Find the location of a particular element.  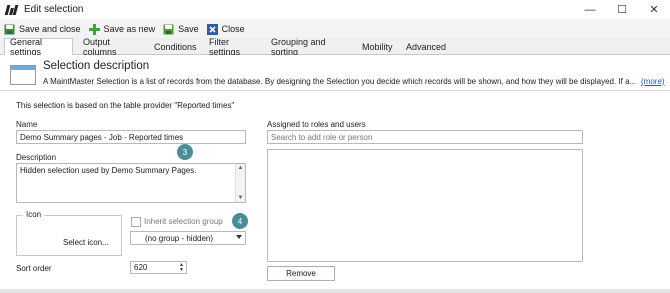

save-and-close-button: Save and close is located at coordinates (42, 29).